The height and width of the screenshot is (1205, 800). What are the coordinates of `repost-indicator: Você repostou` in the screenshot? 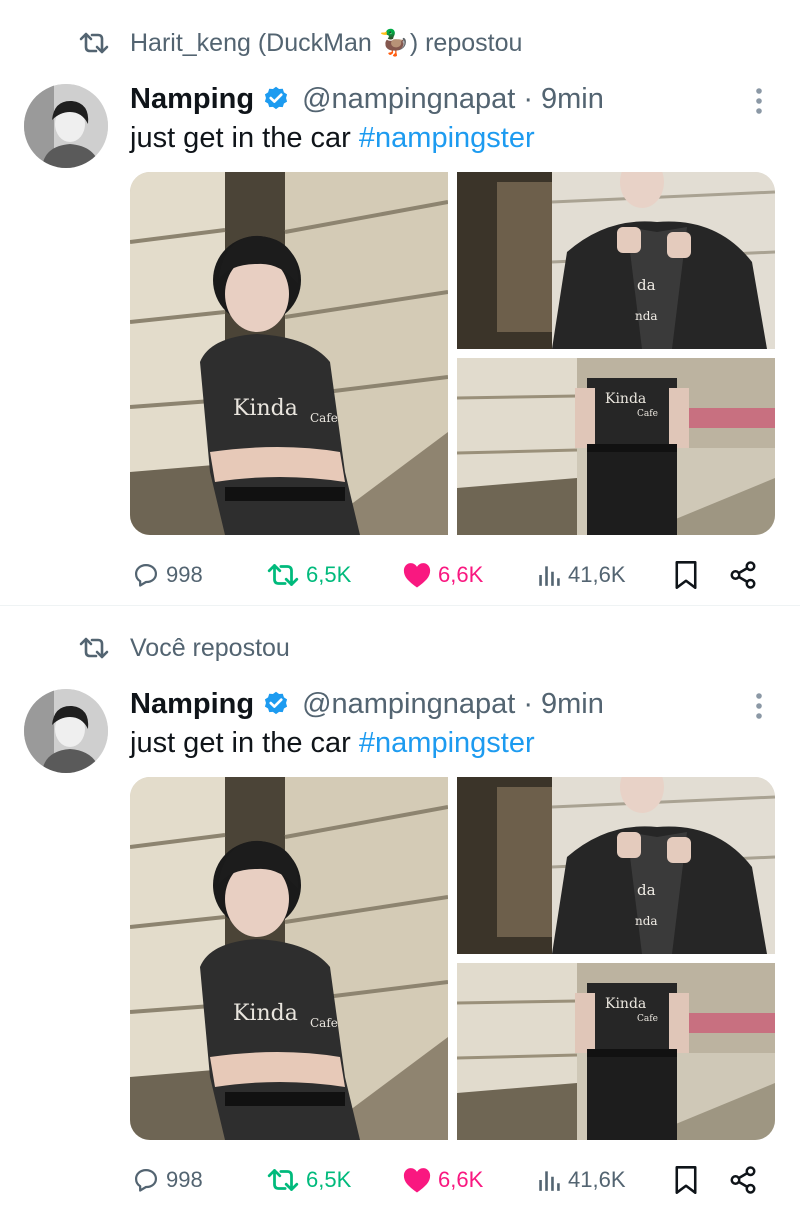 It's located at (184, 648).